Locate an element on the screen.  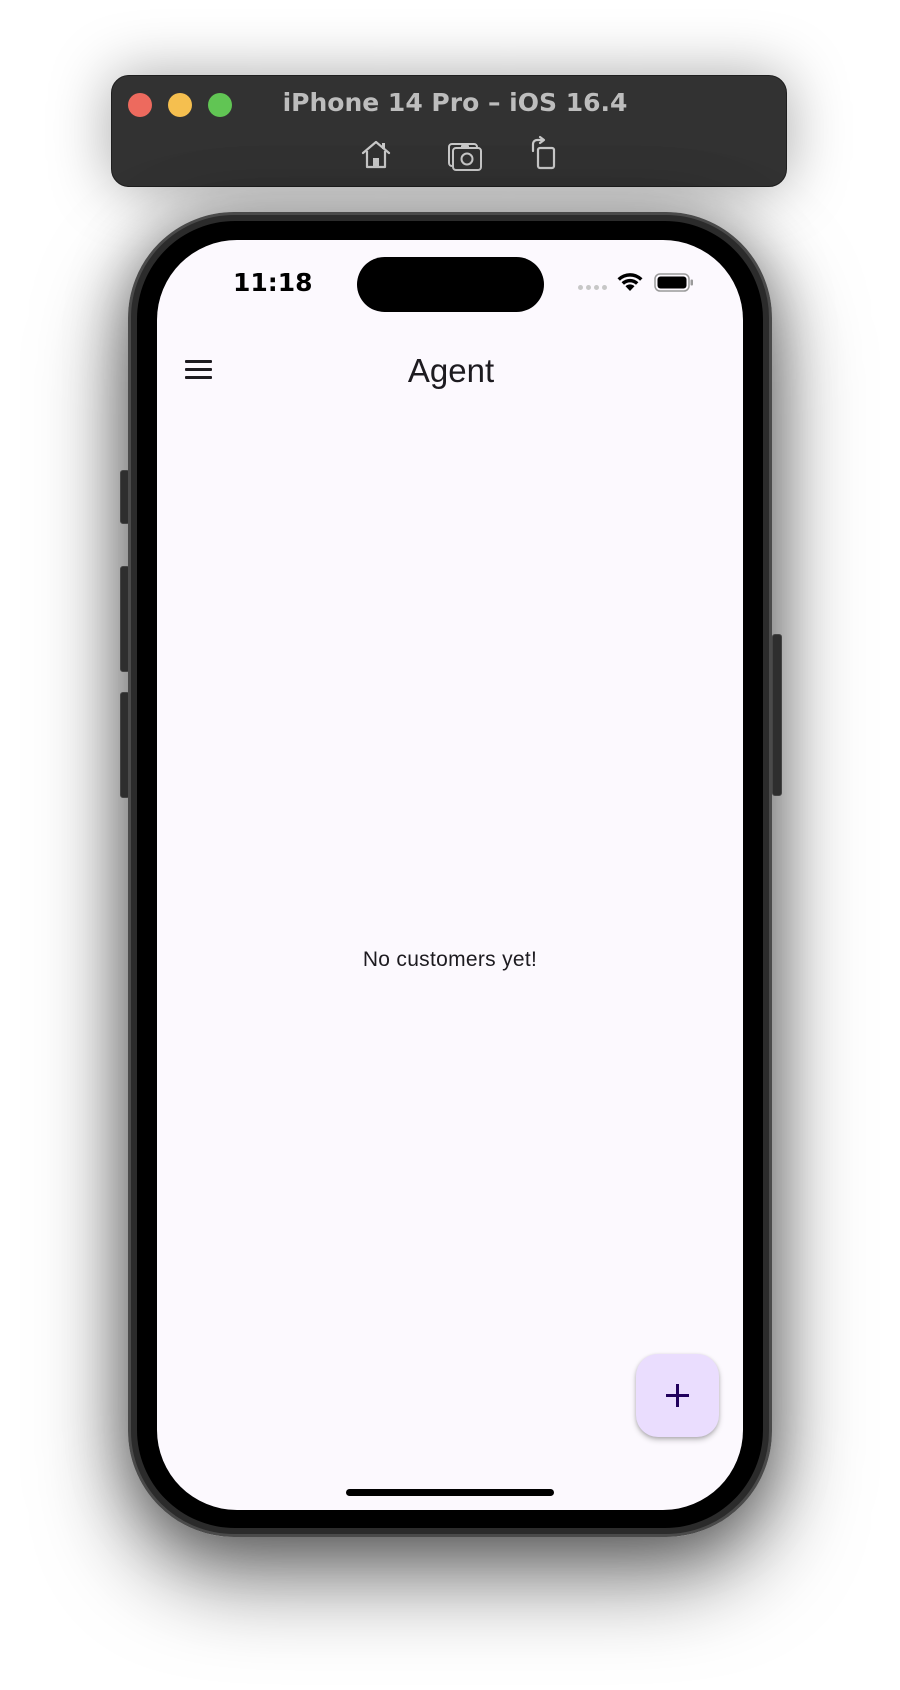
cellular-signal-icon is located at coordinates (593, 287).